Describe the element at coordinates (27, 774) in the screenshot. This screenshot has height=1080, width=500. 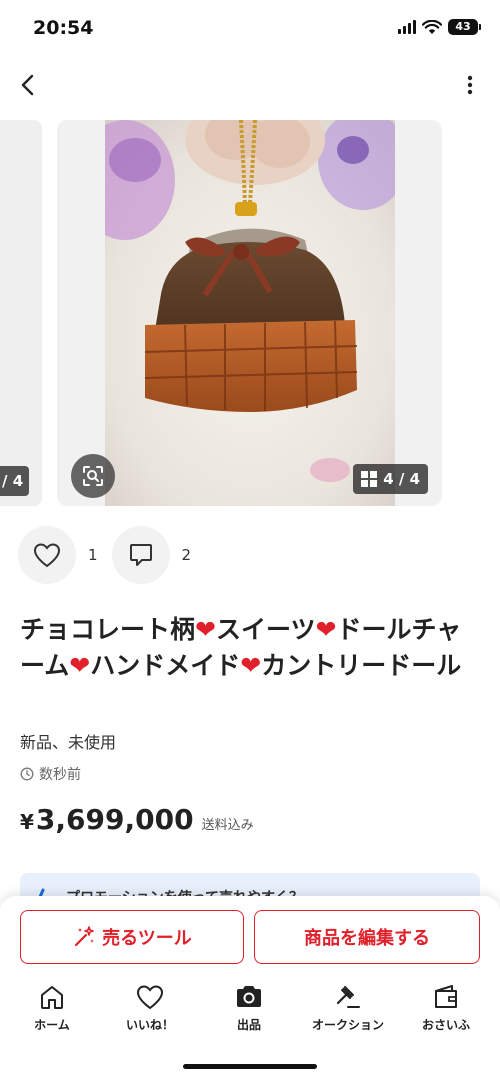
I see `clock-icon` at that location.